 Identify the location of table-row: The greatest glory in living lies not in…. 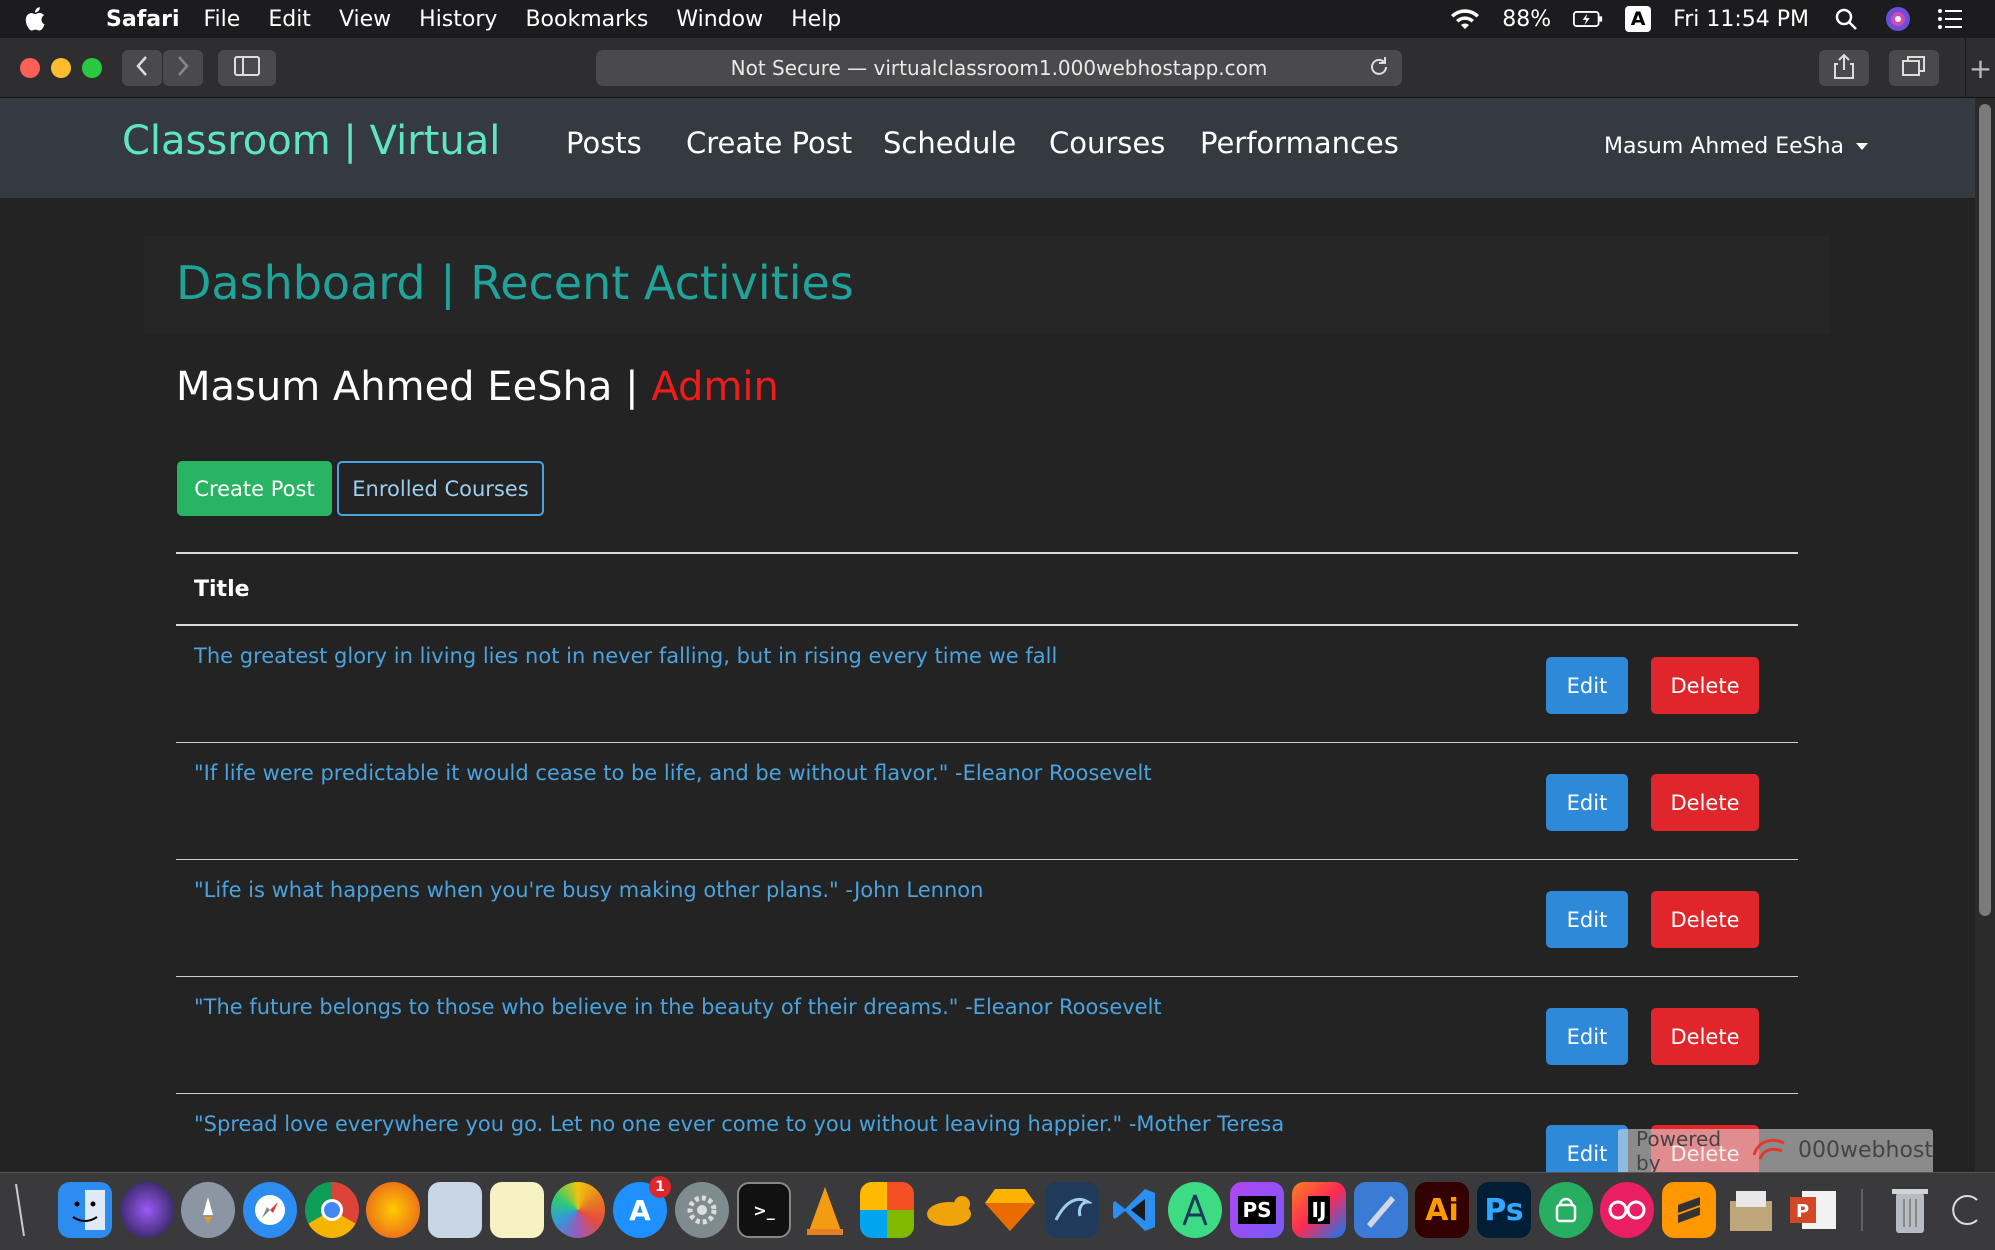
(987, 684).